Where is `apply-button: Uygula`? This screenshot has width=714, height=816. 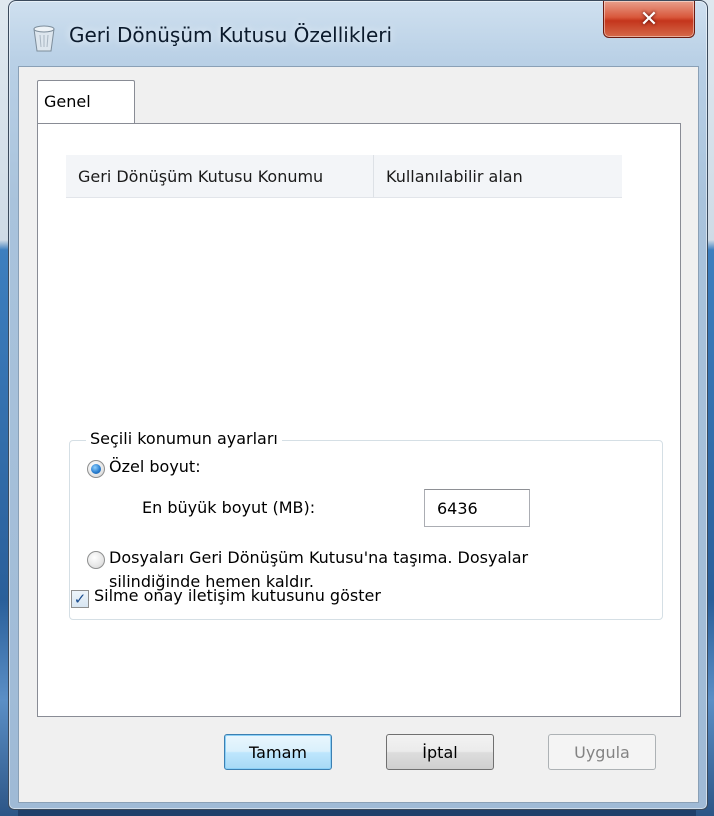
apply-button: Uygula is located at coordinates (602, 752).